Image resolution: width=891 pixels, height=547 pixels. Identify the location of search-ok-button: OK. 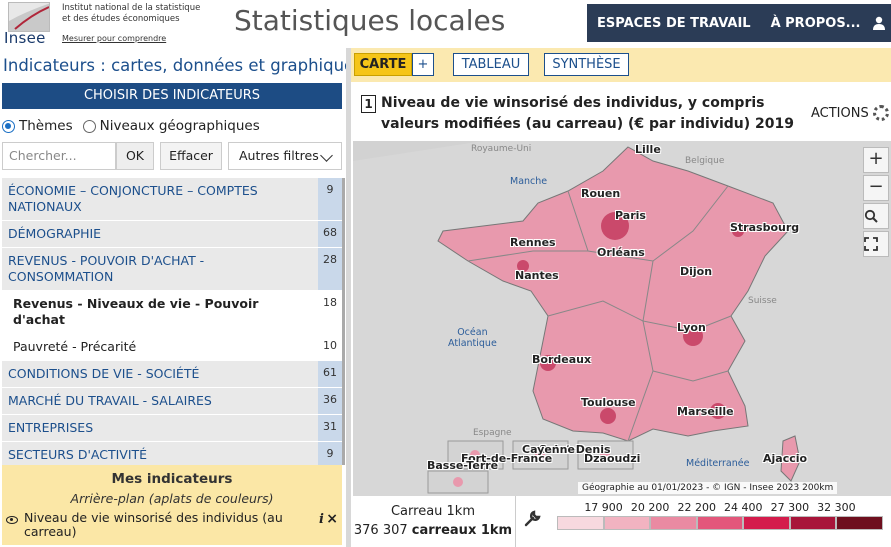
(135, 156).